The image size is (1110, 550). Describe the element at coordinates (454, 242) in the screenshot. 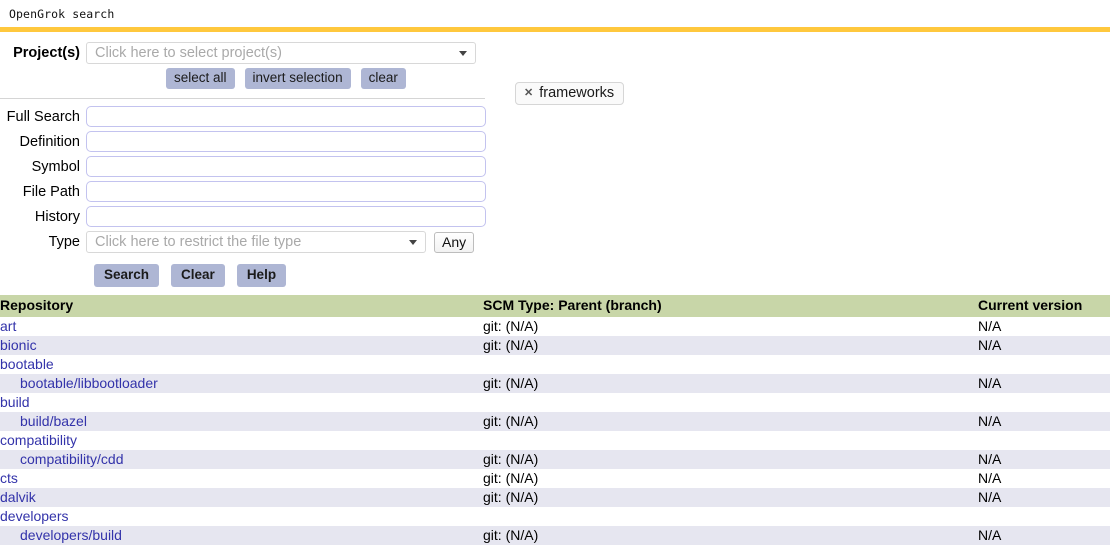

I see `any-type-button: Any` at that location.